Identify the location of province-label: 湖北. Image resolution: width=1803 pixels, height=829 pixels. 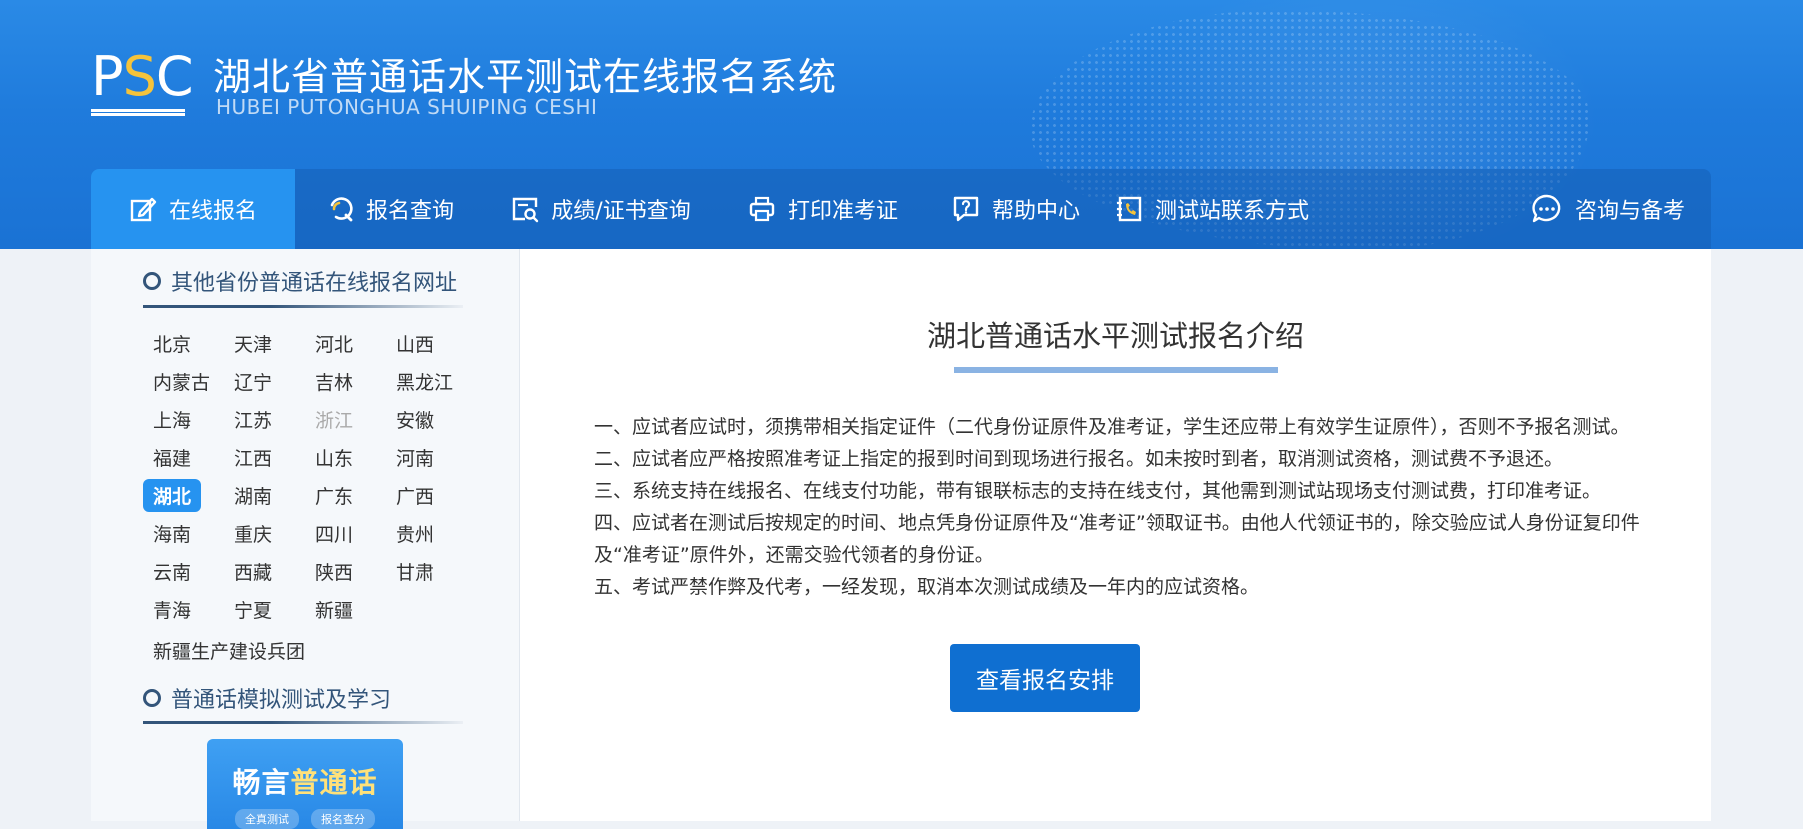
(172, 495).